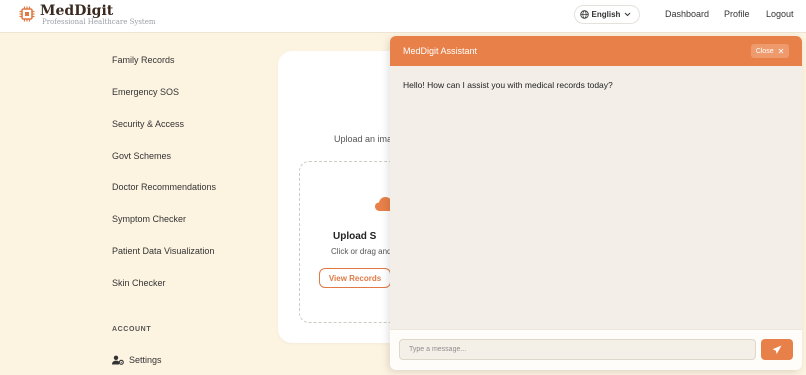 The image size is (806, 375). I want to click on chip-logo-icon, so click(27, 14).